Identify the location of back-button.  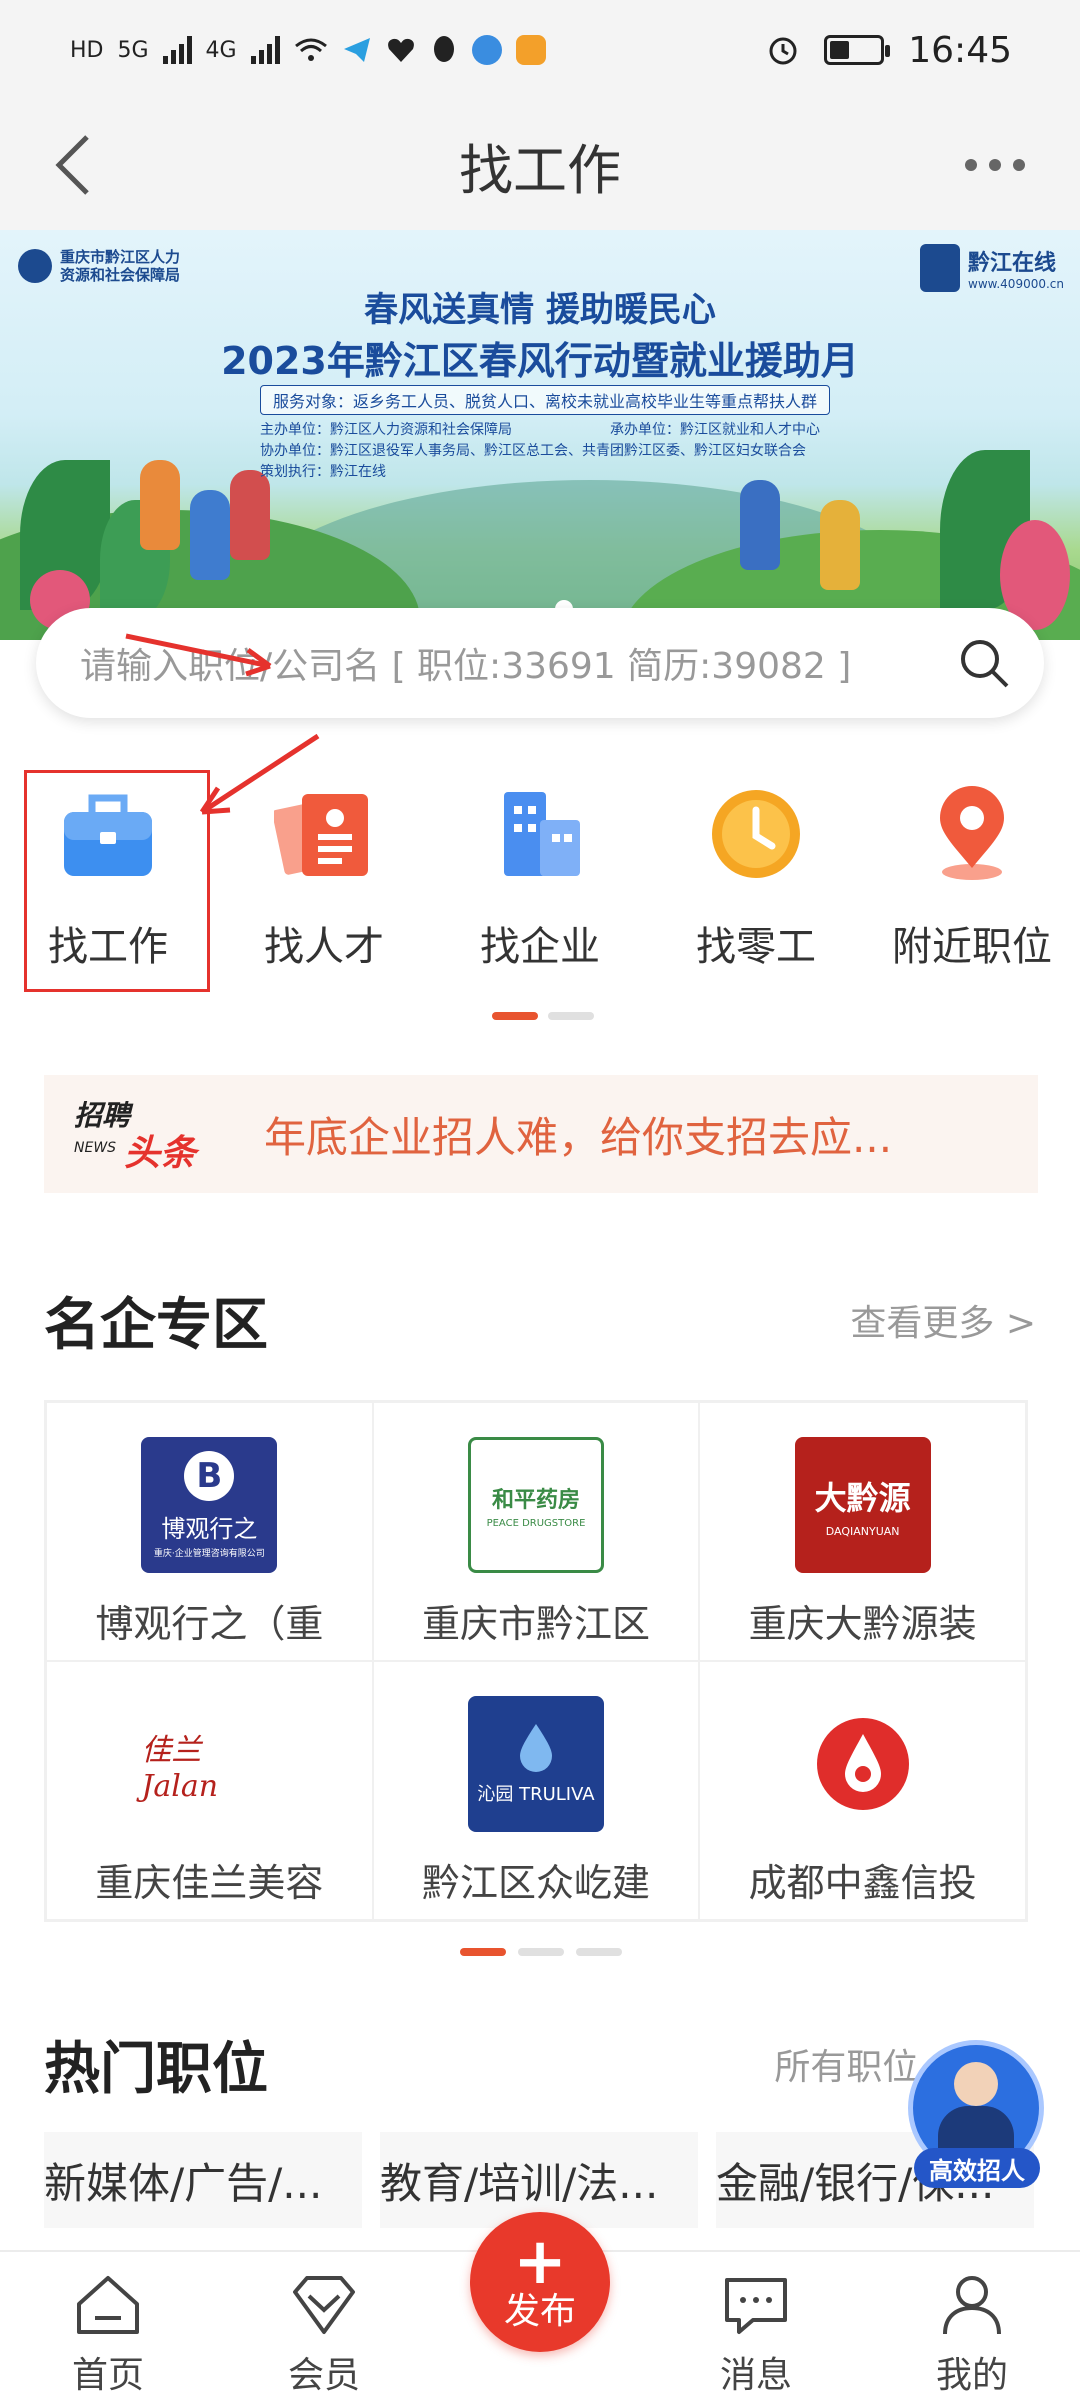
(73, 165).